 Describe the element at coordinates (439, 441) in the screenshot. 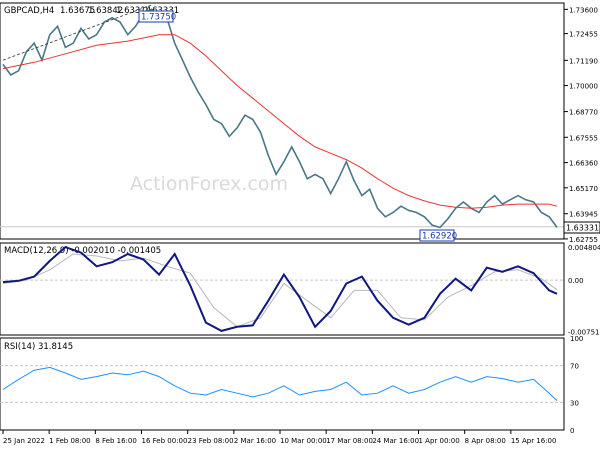

I see `time-tick-label: 1 Apr 00:00` at that location.